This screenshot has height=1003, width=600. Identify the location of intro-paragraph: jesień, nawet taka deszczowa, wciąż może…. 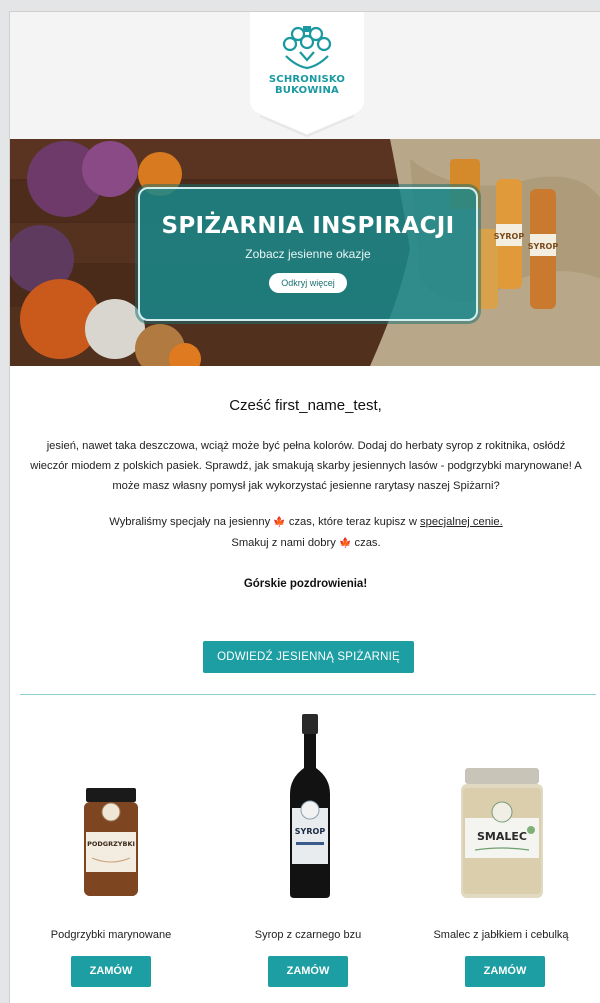
(306, 466).